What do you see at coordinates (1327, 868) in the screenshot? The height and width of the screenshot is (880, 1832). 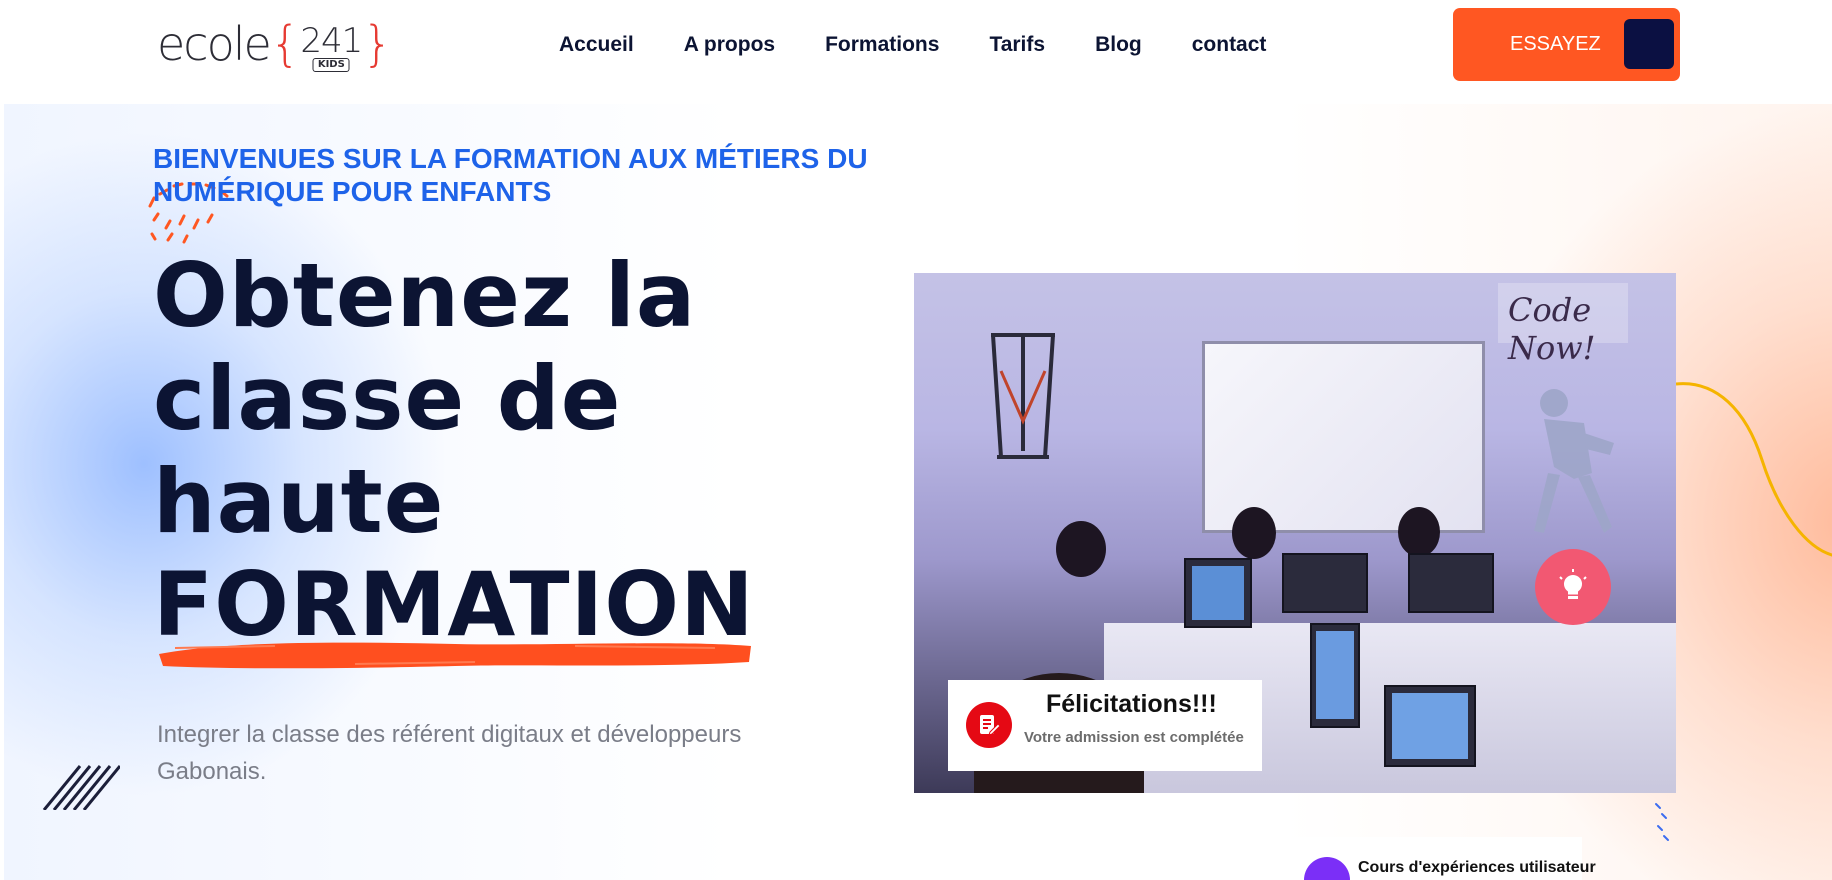 I see `user-icon` at bounding box center [1327, 868].